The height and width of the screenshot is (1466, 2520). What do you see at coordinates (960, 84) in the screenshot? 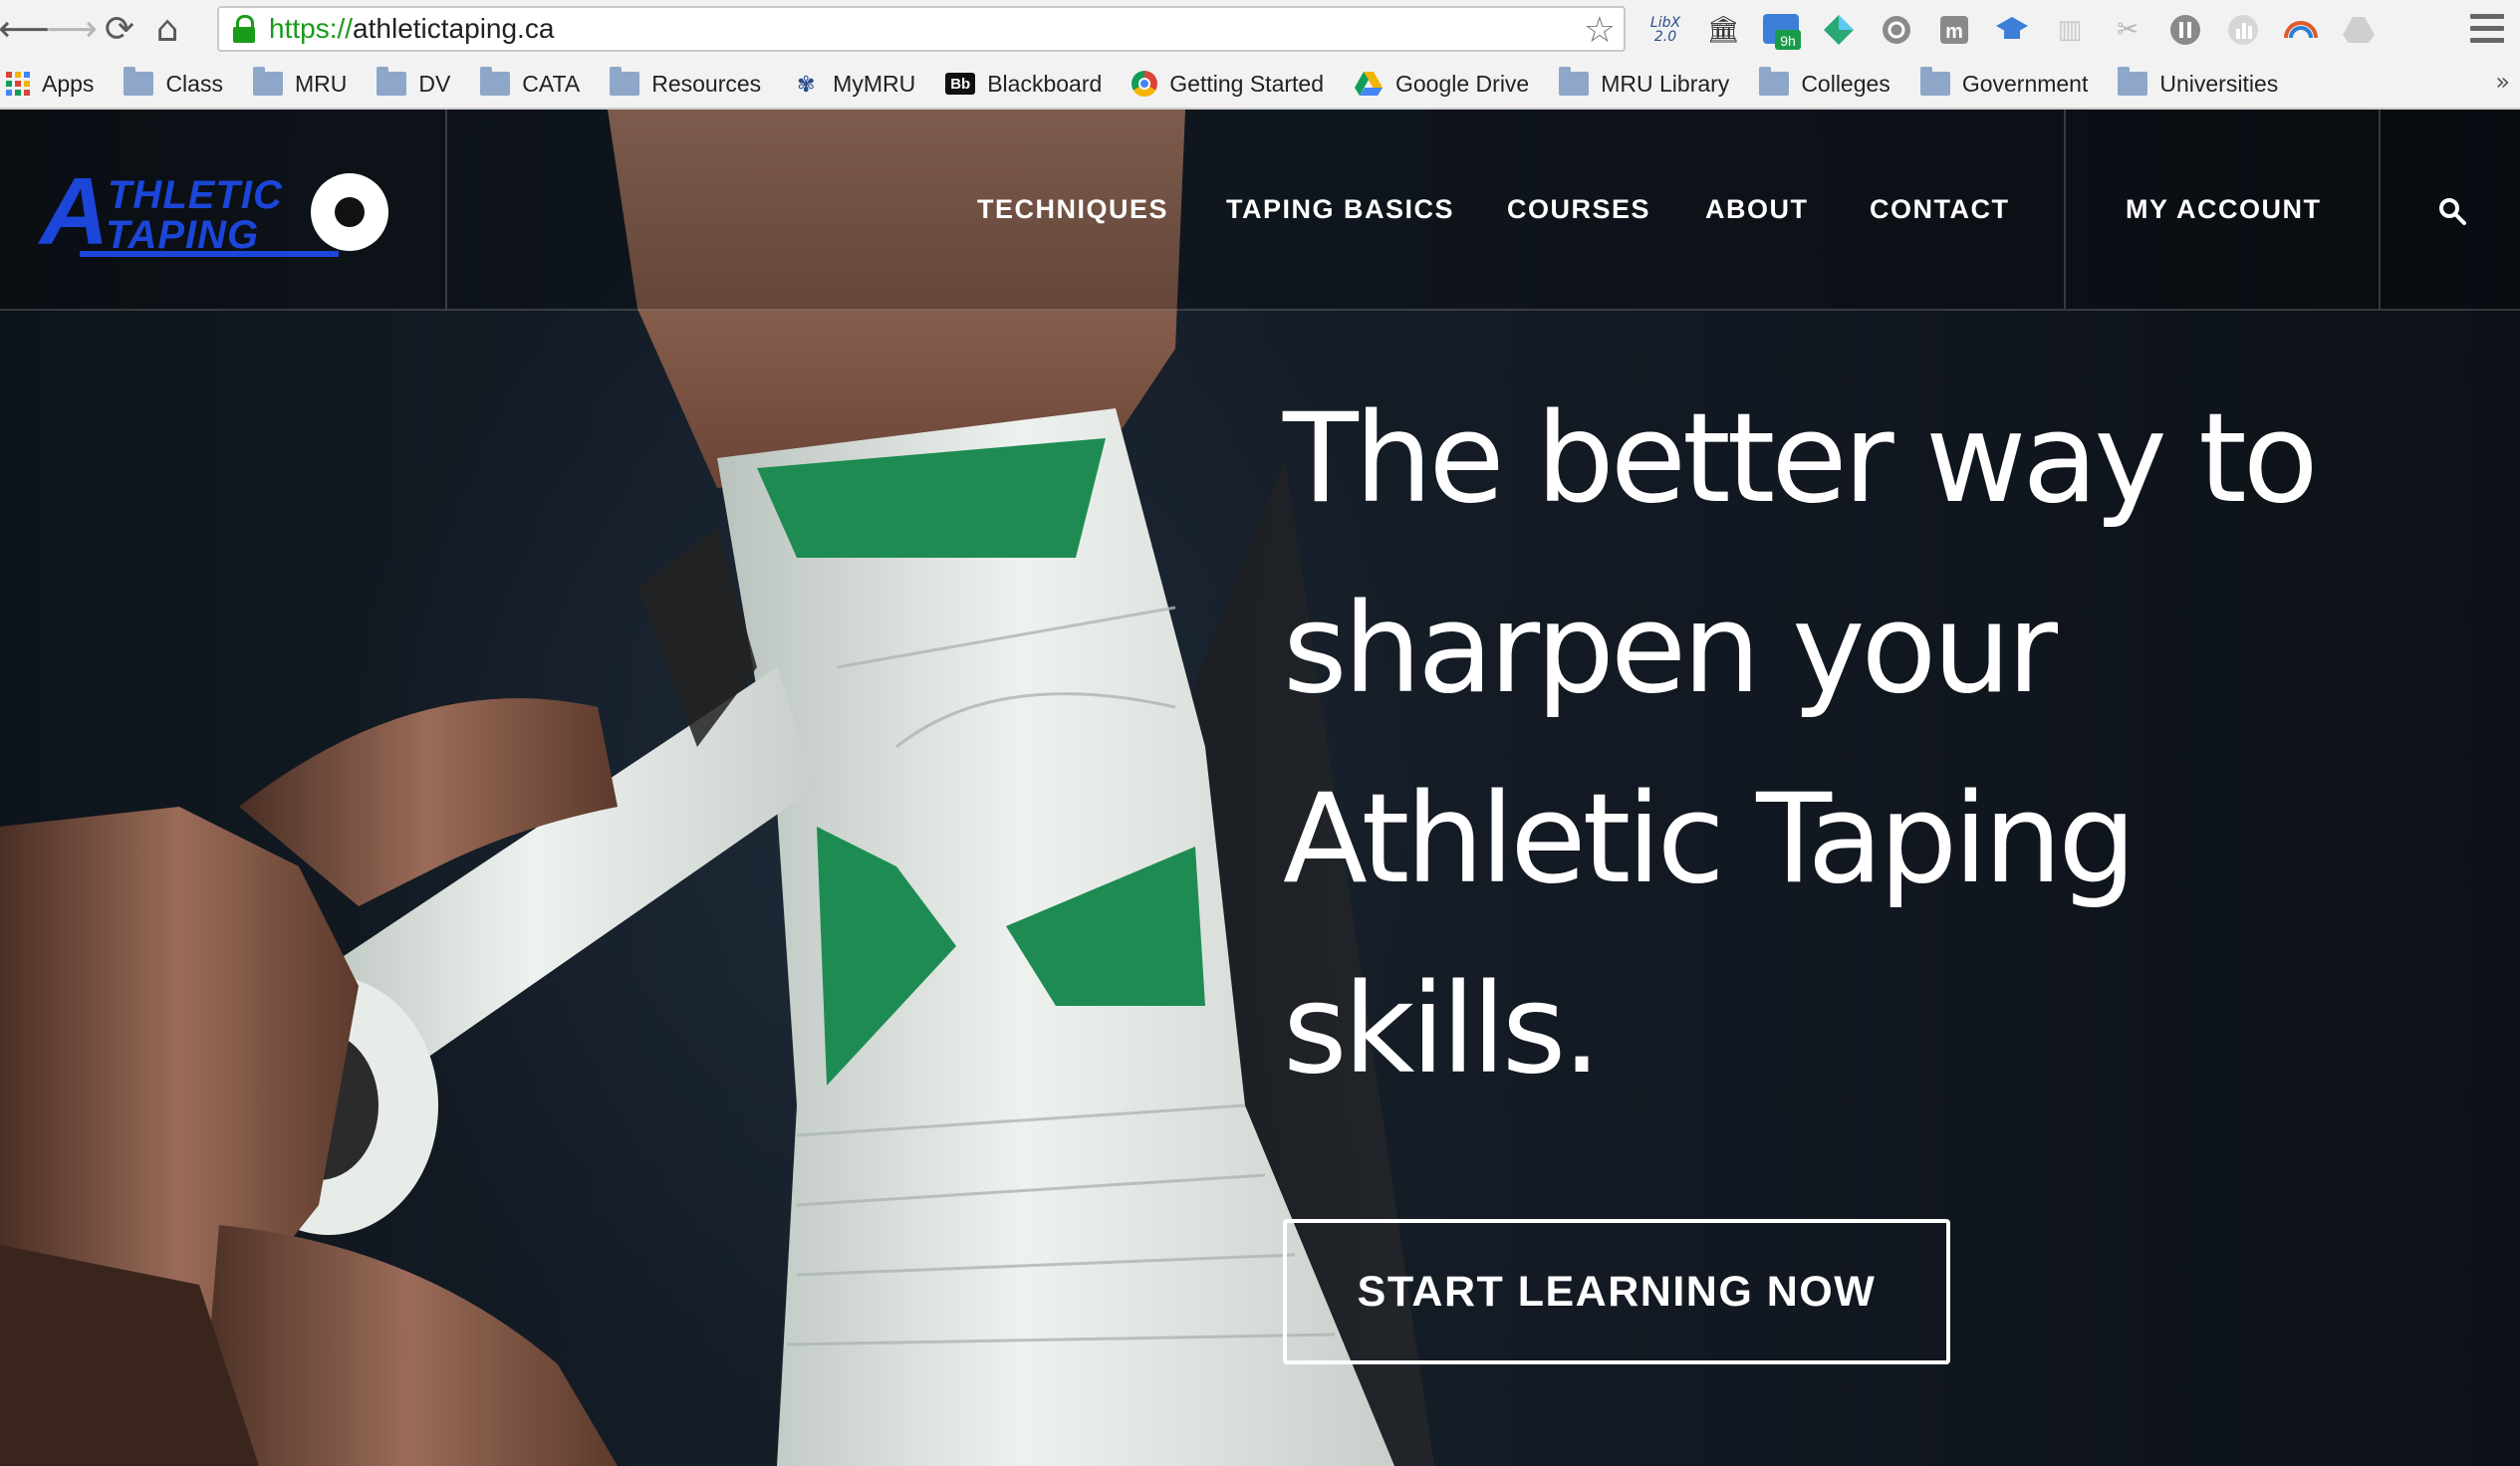
I see `blackboard-icon: Bb` at bounding box center [960, 84].